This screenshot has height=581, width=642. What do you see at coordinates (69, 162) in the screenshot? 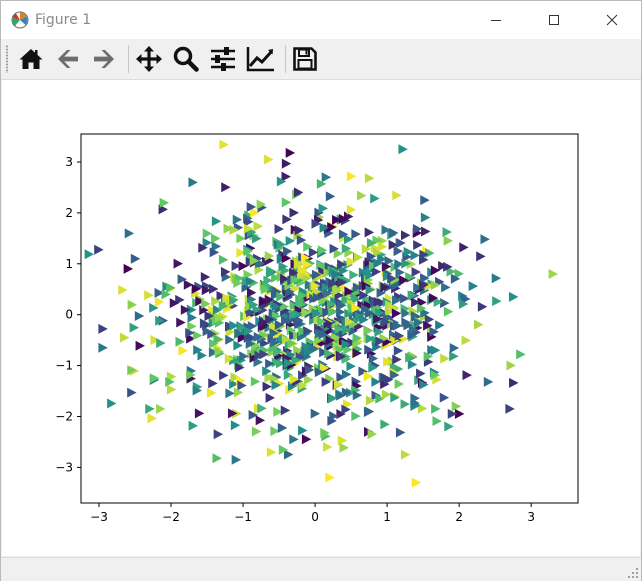
I see `y-tick-label: 3` at bounding box center [69, 162].